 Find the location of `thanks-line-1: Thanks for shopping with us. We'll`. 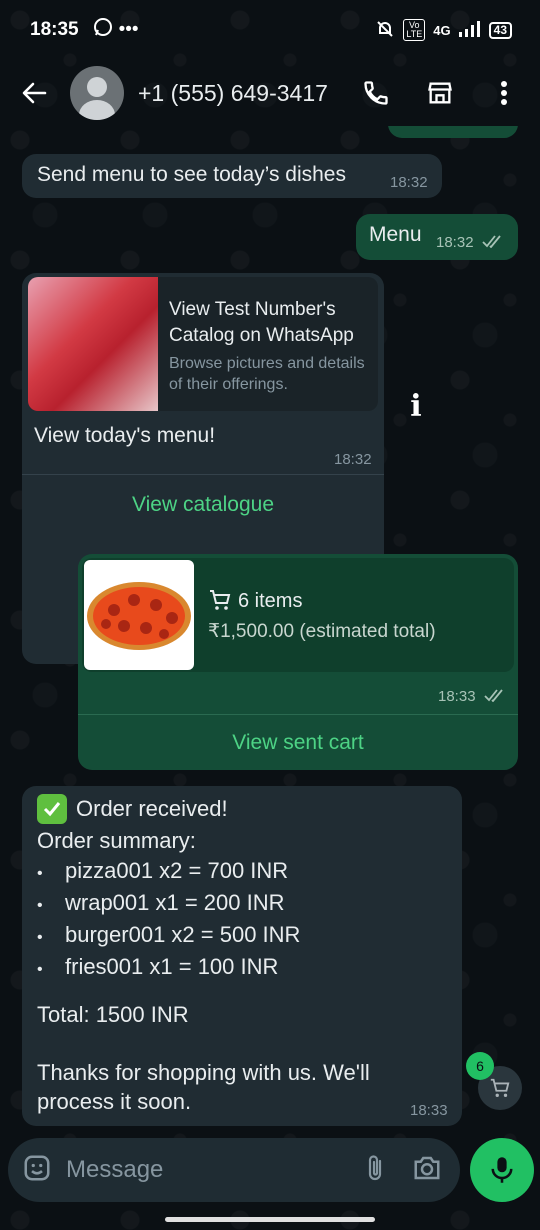

thanks-line-1: Thanks for shopping with us. We'll is located at coordinates (203, 1072).